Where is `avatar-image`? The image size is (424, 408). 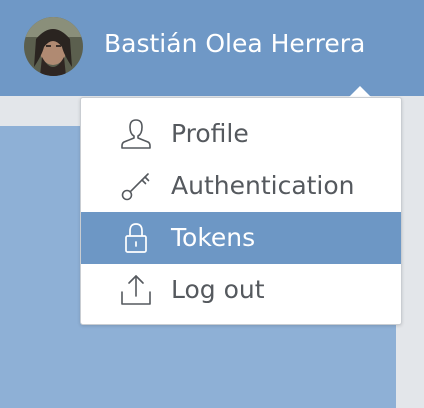 avatar-image is located at coordinates (53, 46).